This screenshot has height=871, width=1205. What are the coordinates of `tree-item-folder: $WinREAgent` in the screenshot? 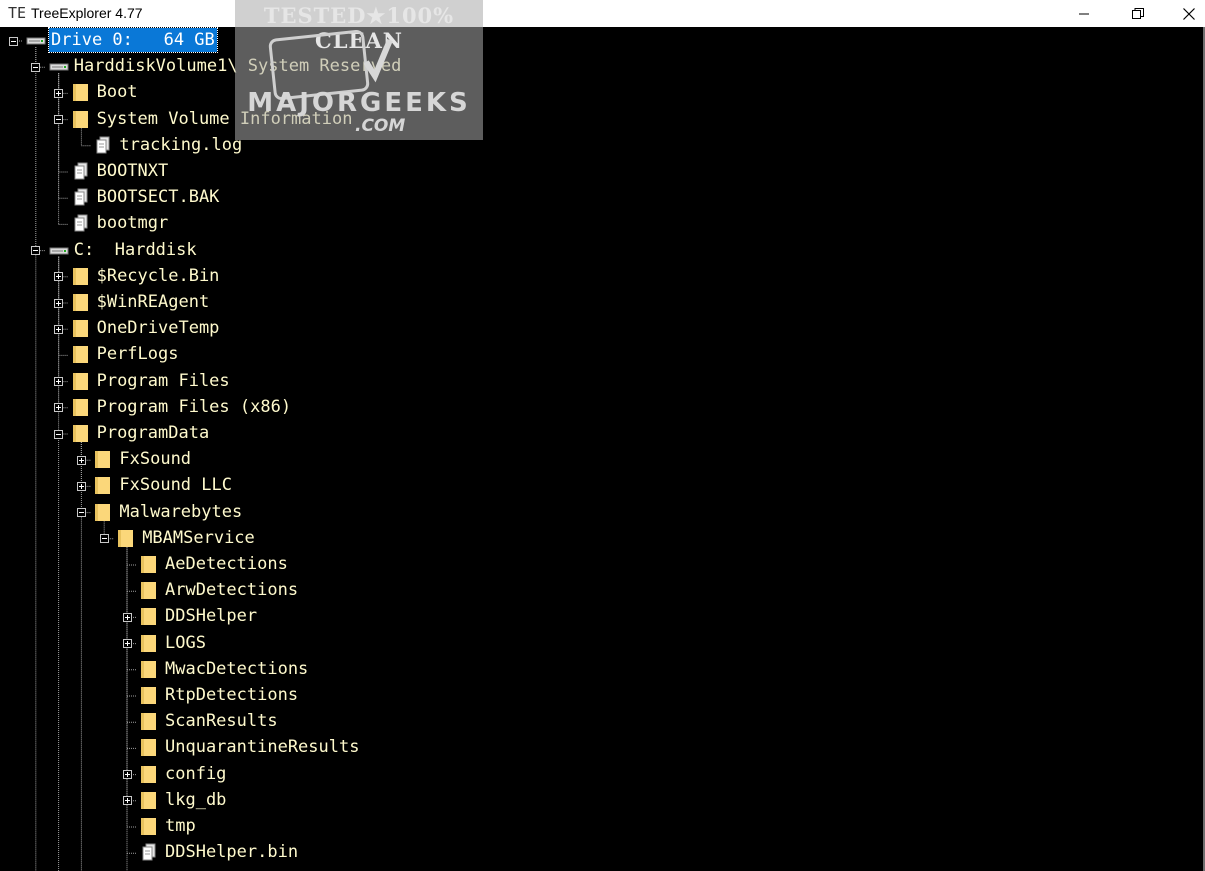 It's located at (153, 302).